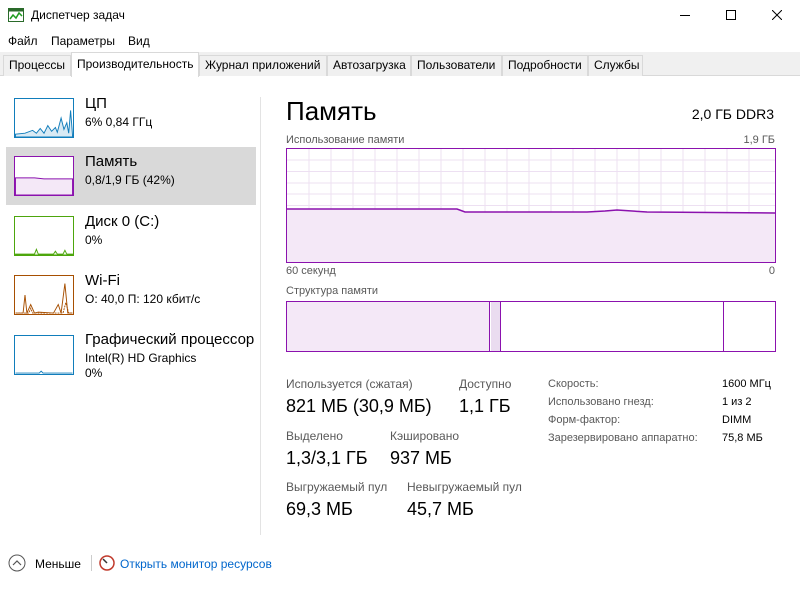  Describe the element at coordinates (388, 326) in the screenshot. I see `structure-in-use` at that location.